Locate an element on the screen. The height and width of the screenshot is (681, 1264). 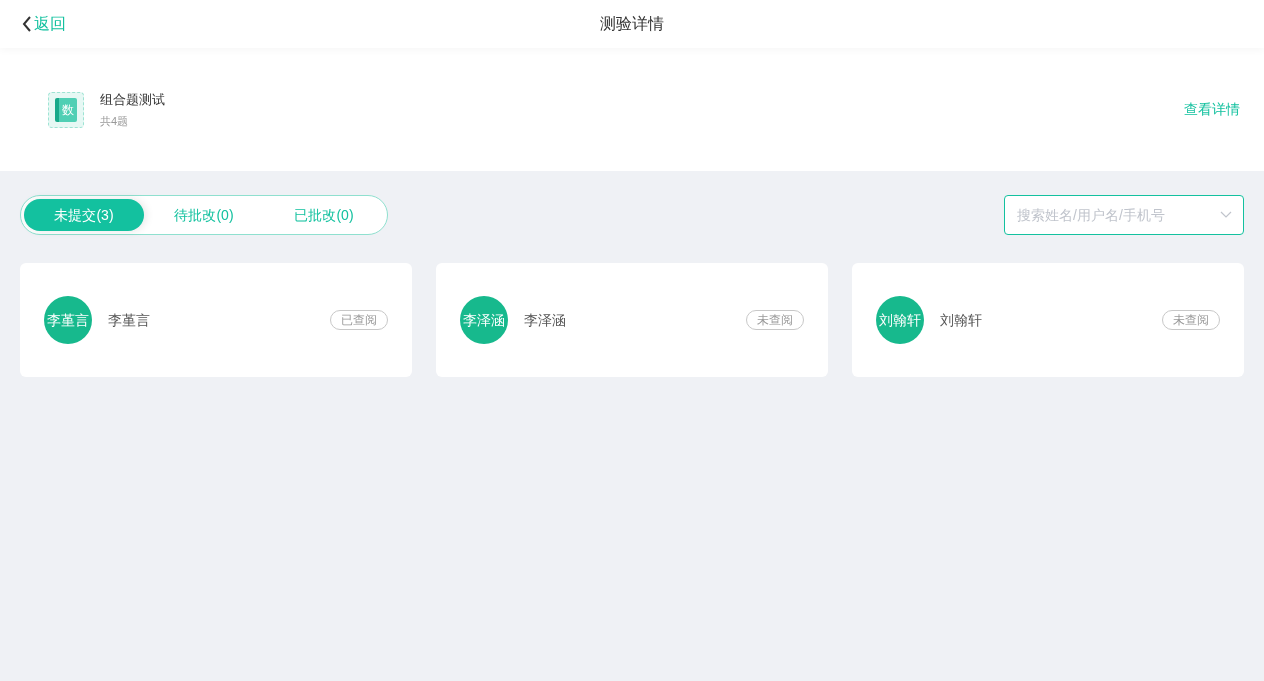
quiz-title: 组合题测试 is located at coordinates (132, 100).